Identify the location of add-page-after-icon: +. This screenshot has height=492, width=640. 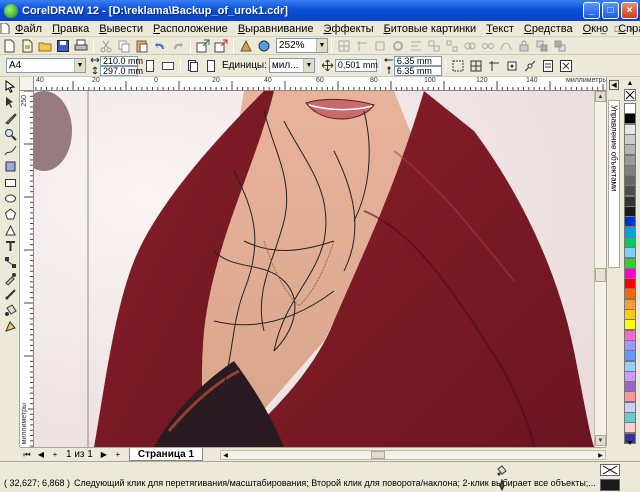
(118, 455).